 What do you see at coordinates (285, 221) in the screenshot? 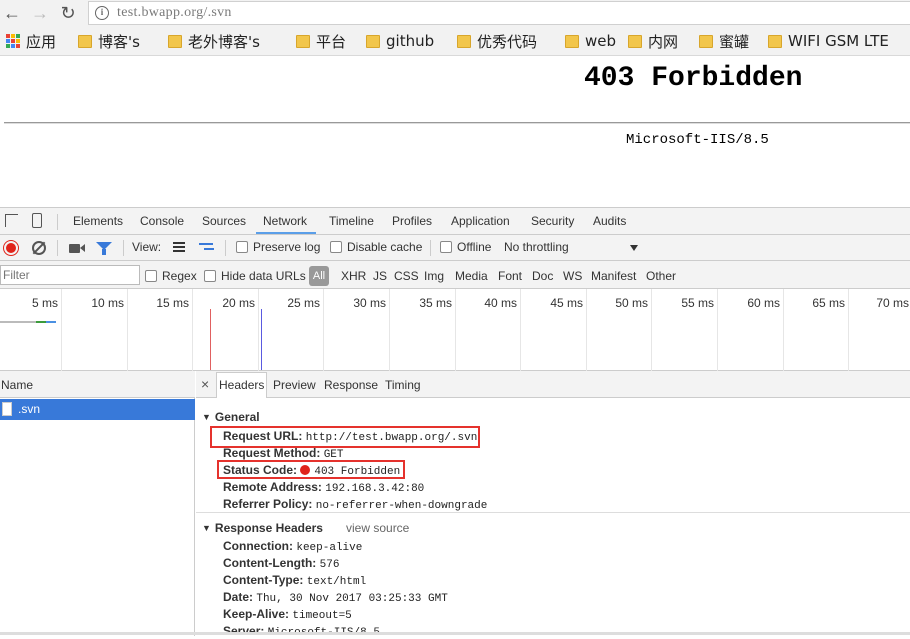
I see `tab-network: Network` at bounding box center [285, 221].